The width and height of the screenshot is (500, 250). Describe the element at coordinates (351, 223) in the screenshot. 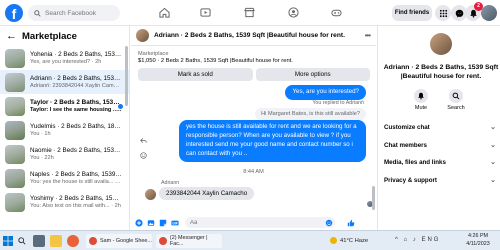

I see `thumbs-up-icon` at that location.